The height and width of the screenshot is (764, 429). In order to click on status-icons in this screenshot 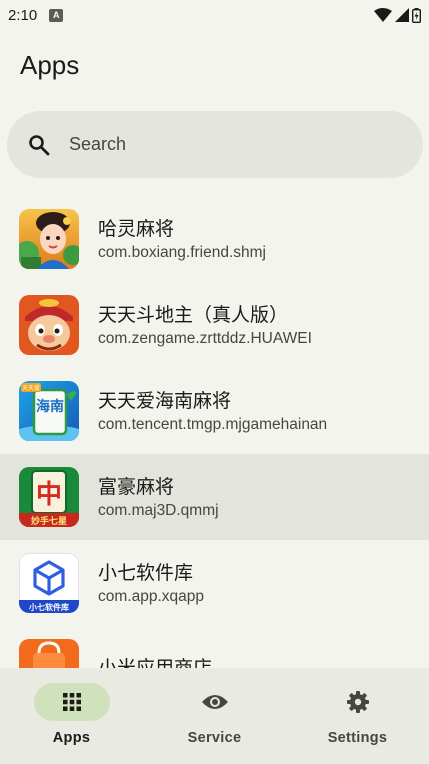, I will do `click(397, 15)`.